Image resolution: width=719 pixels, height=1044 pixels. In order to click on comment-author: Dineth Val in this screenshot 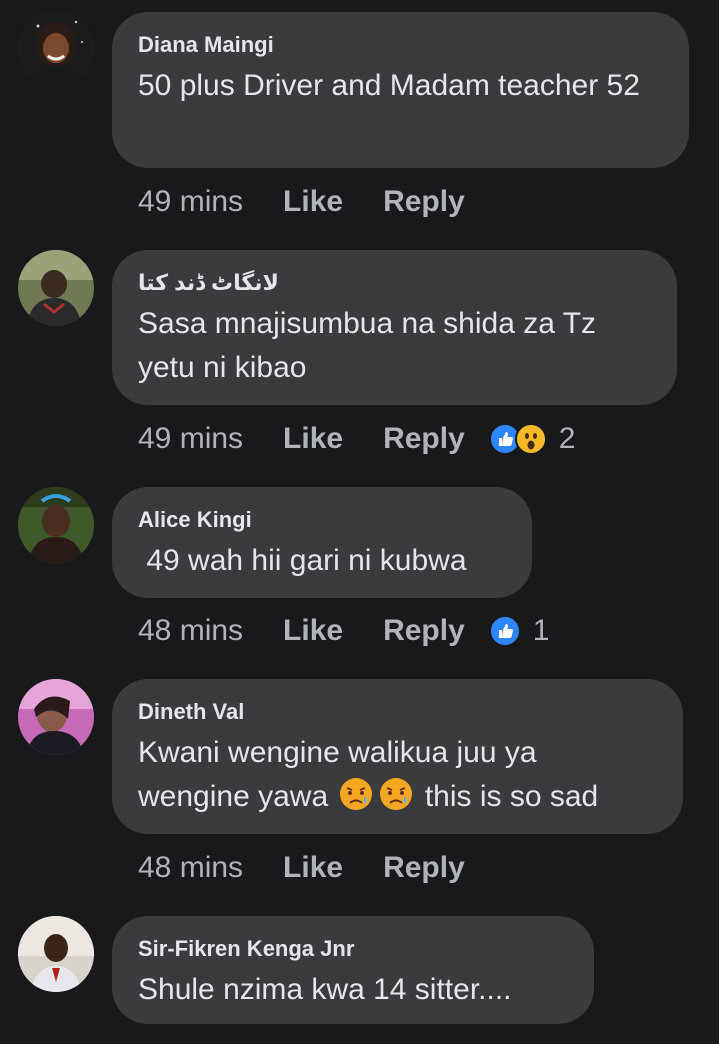, I will do `click(397, 712)`.